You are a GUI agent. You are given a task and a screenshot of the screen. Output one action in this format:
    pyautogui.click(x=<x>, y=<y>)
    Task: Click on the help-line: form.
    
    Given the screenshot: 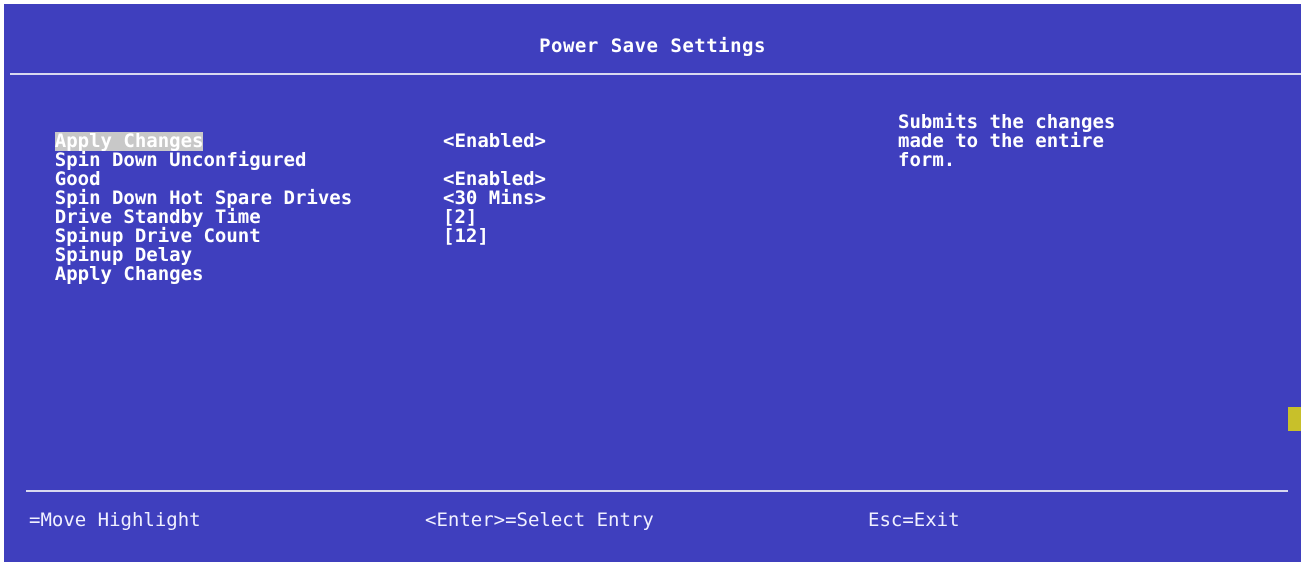 What is the action you would take?
    pyautogui.click(x=927, y=160)
    